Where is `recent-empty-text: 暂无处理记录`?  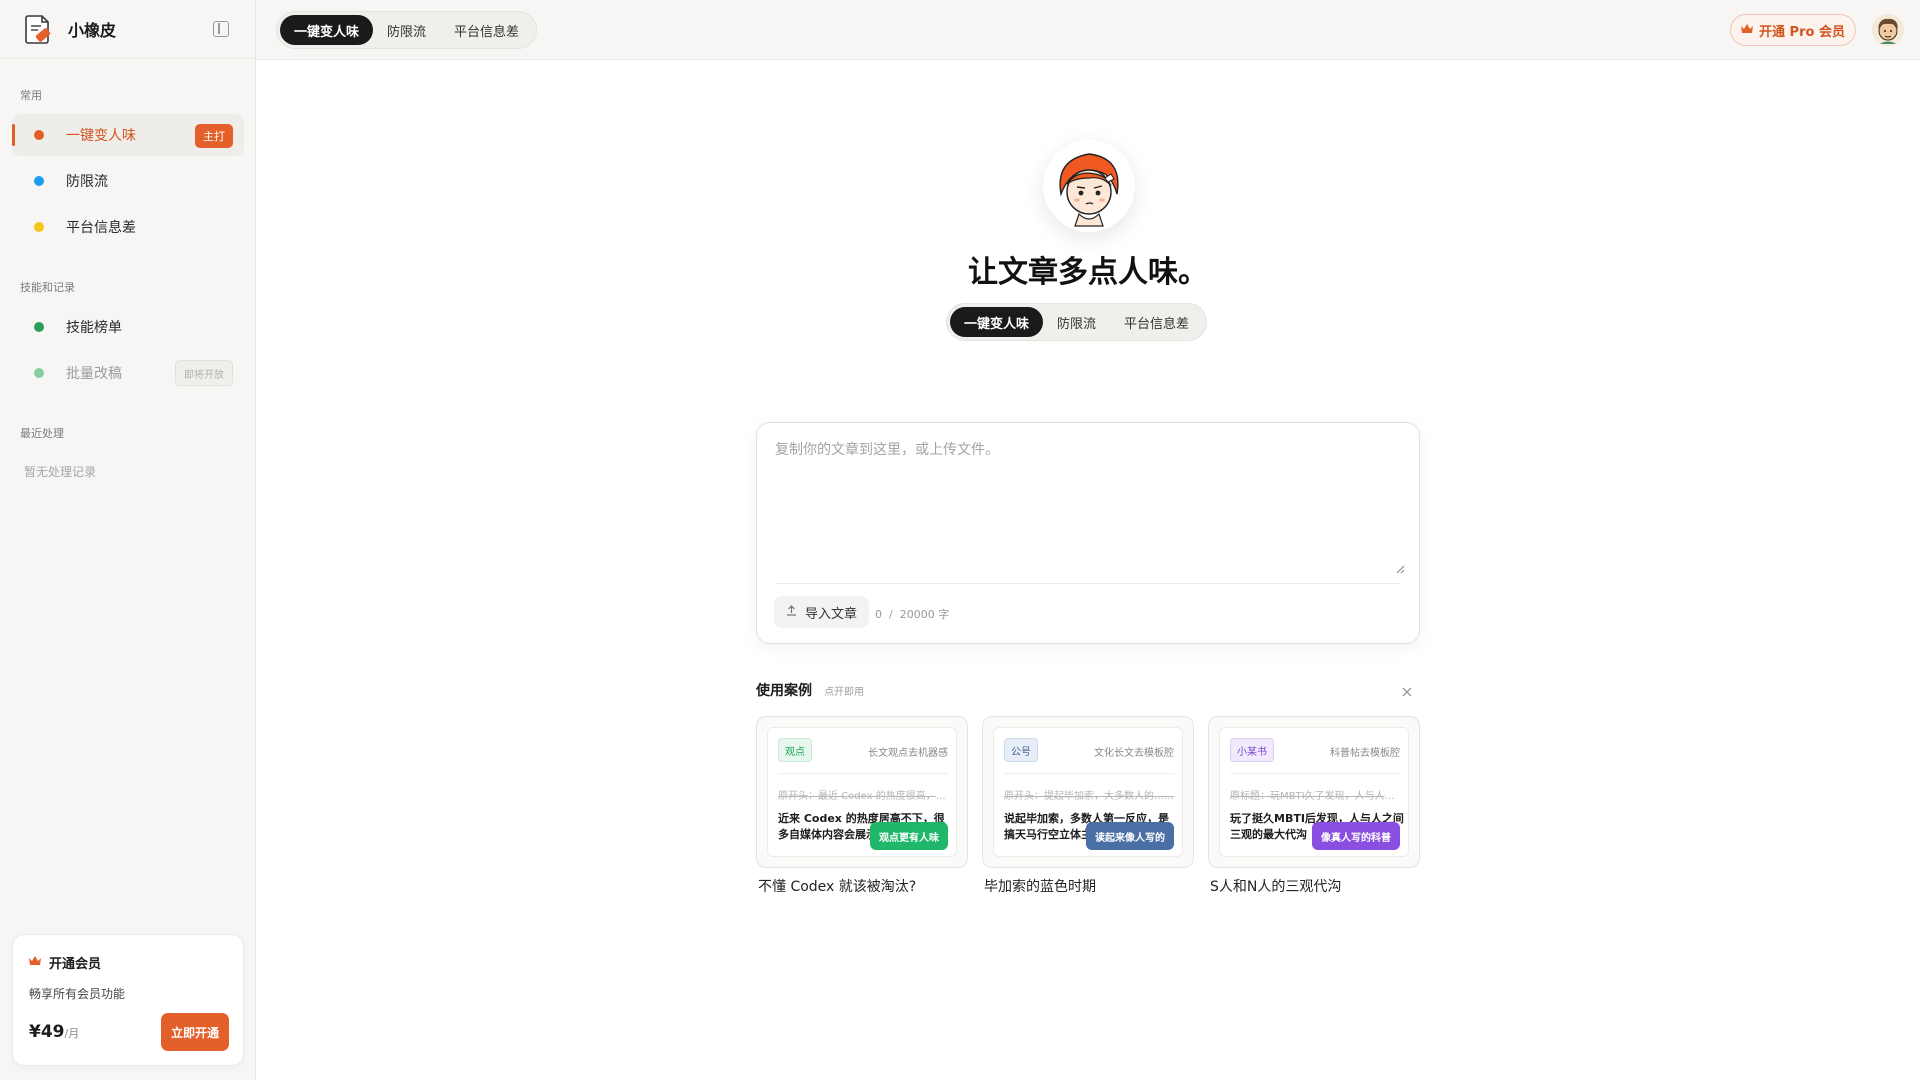 recent-empty-text: 暂无处理记录 is located at coordinates (60, 472).